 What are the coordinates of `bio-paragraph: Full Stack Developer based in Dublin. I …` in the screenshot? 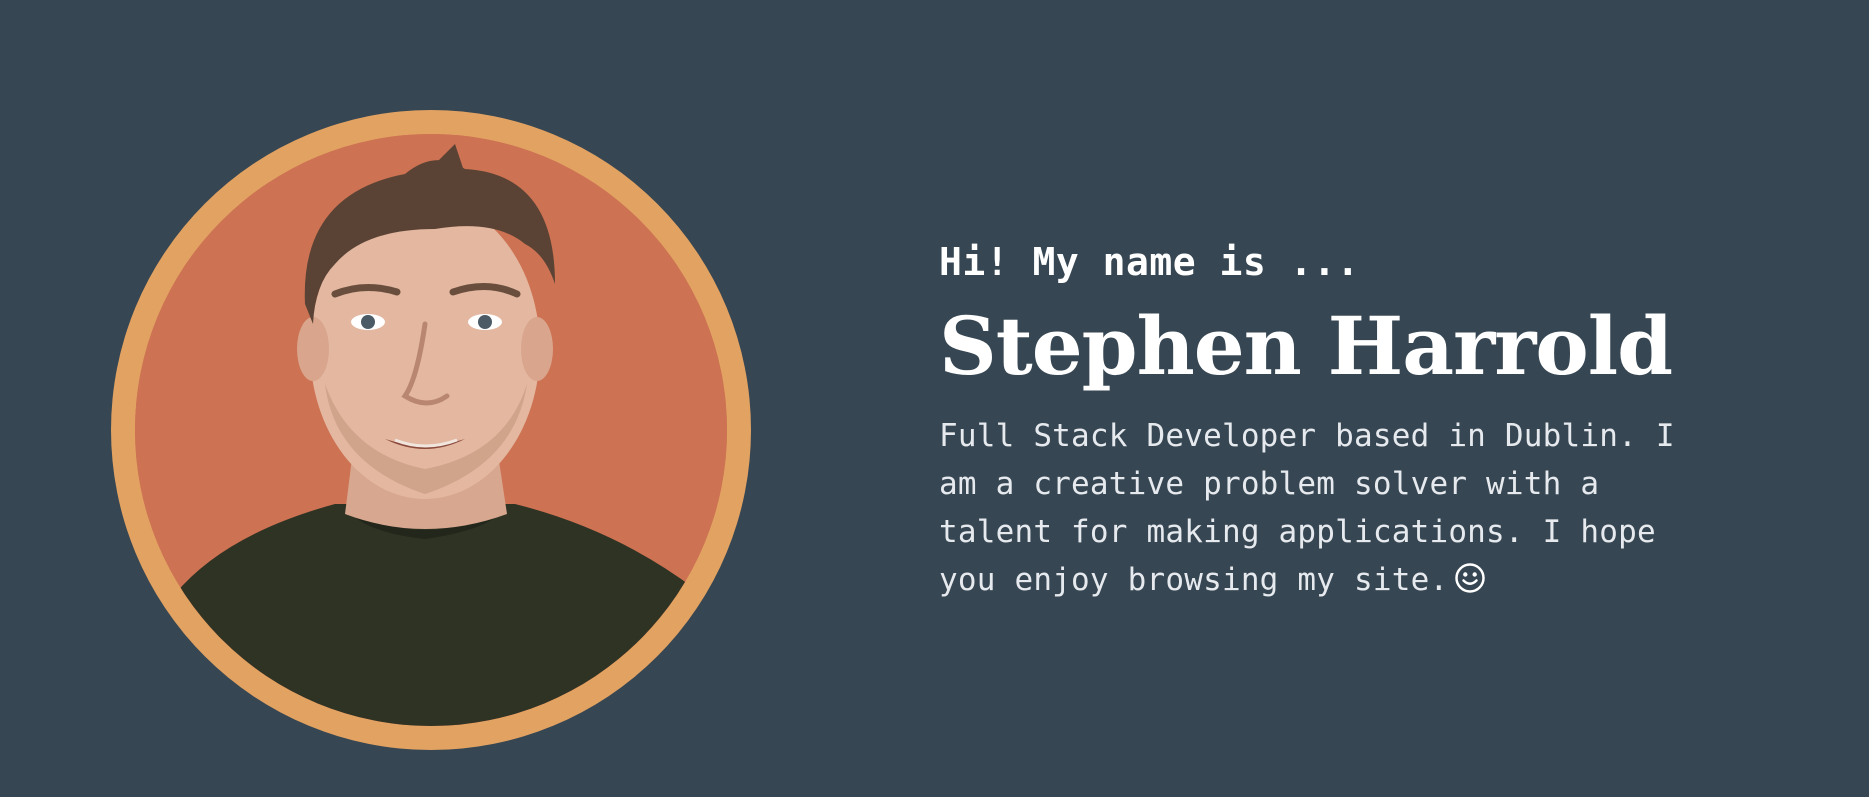 It's located at (1334, 510).